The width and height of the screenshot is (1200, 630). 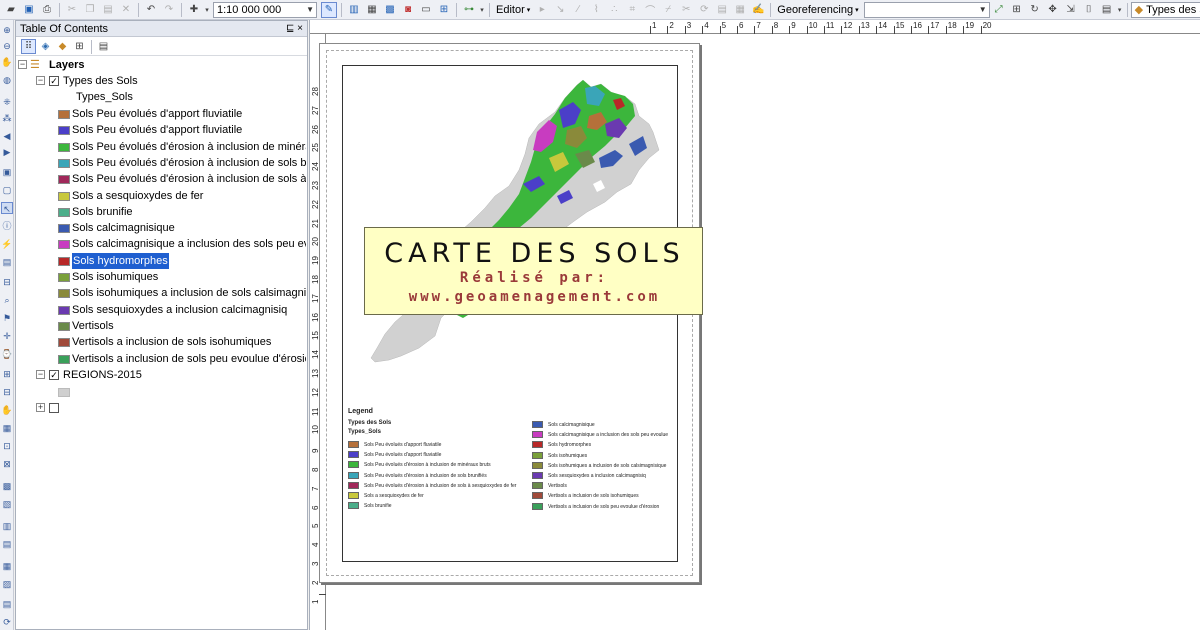 I want to click on clear-selection-icon: ▢, so click(x=7, y=190).